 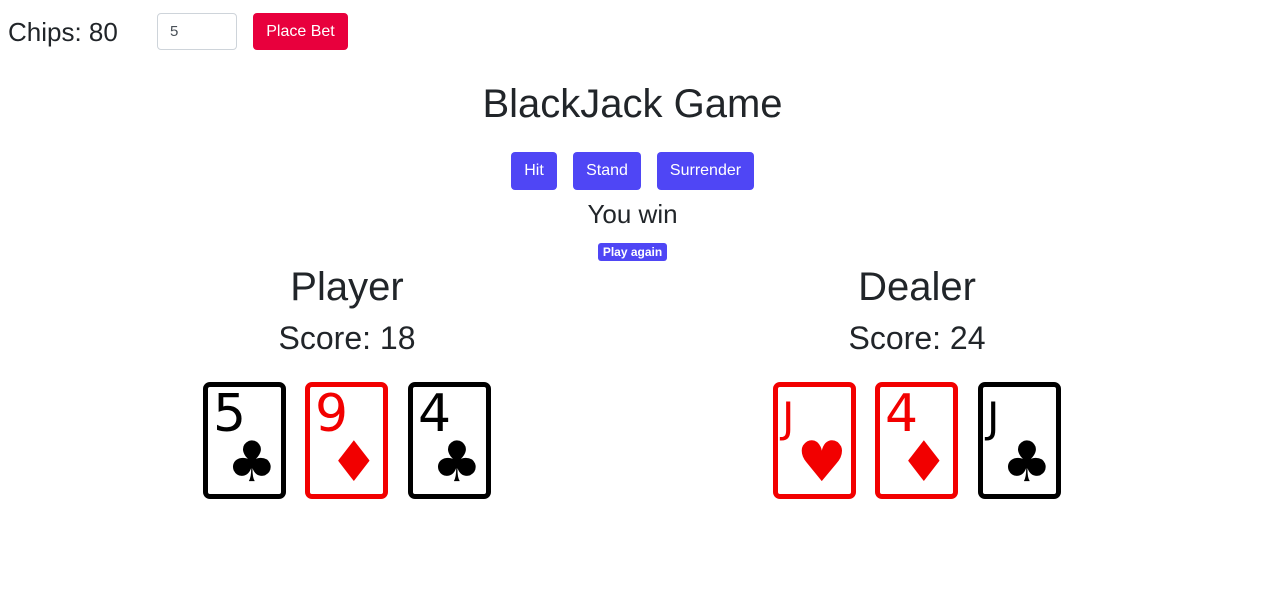 What do you see at coordinates (347, 338) in the screenshot?
I see `player-score: Score: 18` at bounding box center [347, 338].